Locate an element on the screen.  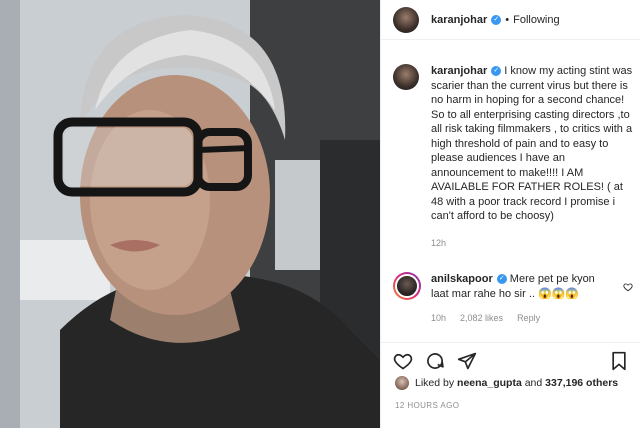
comment-time: 10h is located at coordinates (438, 318).